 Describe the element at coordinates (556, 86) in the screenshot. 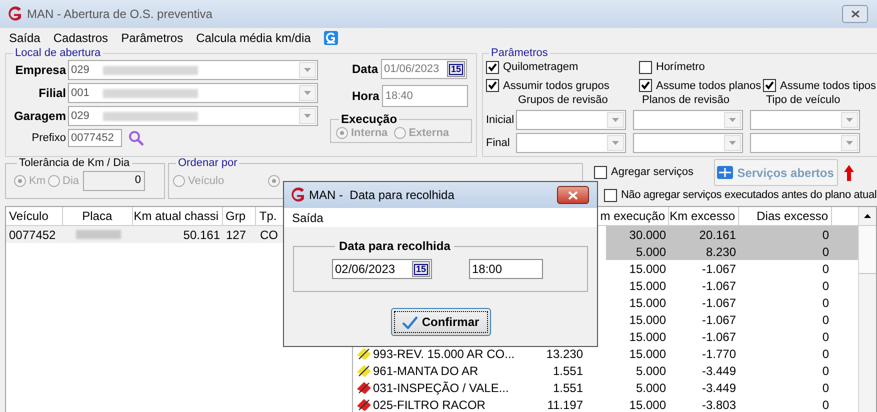

I see `checkbox-label: Assumir todos grupos` at that location.